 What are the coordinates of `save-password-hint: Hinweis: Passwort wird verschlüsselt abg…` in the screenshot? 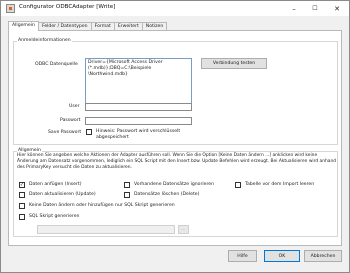 It's located at (138, 134).